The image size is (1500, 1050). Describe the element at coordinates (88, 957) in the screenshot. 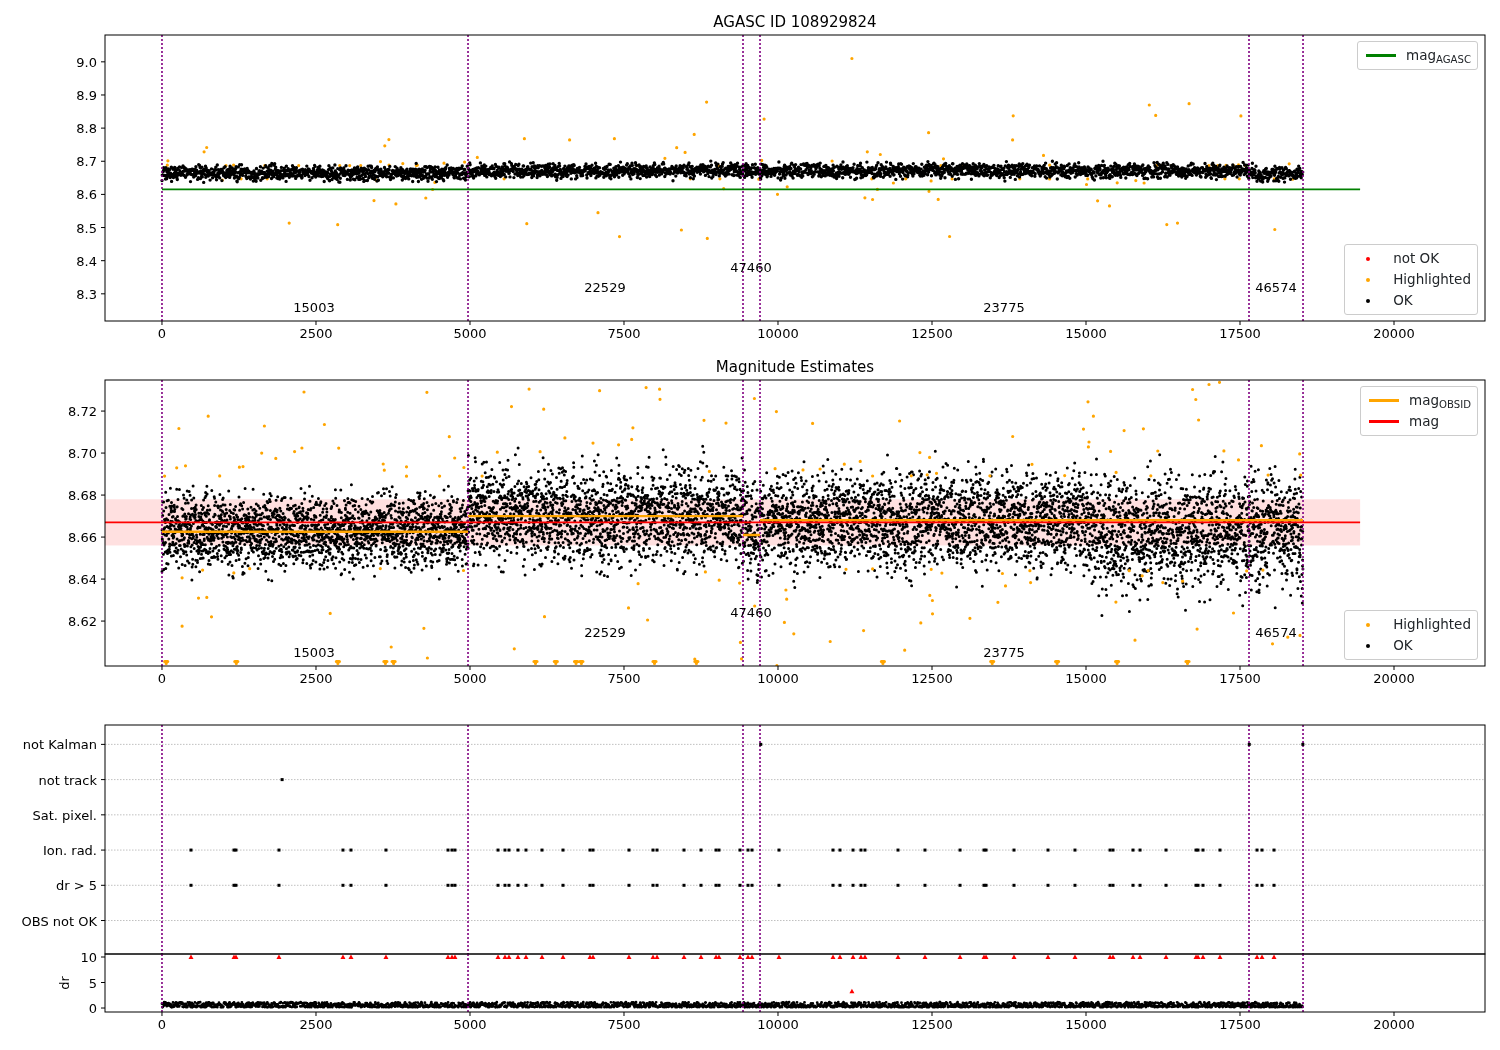

I see `tick-label: 10` at that location.